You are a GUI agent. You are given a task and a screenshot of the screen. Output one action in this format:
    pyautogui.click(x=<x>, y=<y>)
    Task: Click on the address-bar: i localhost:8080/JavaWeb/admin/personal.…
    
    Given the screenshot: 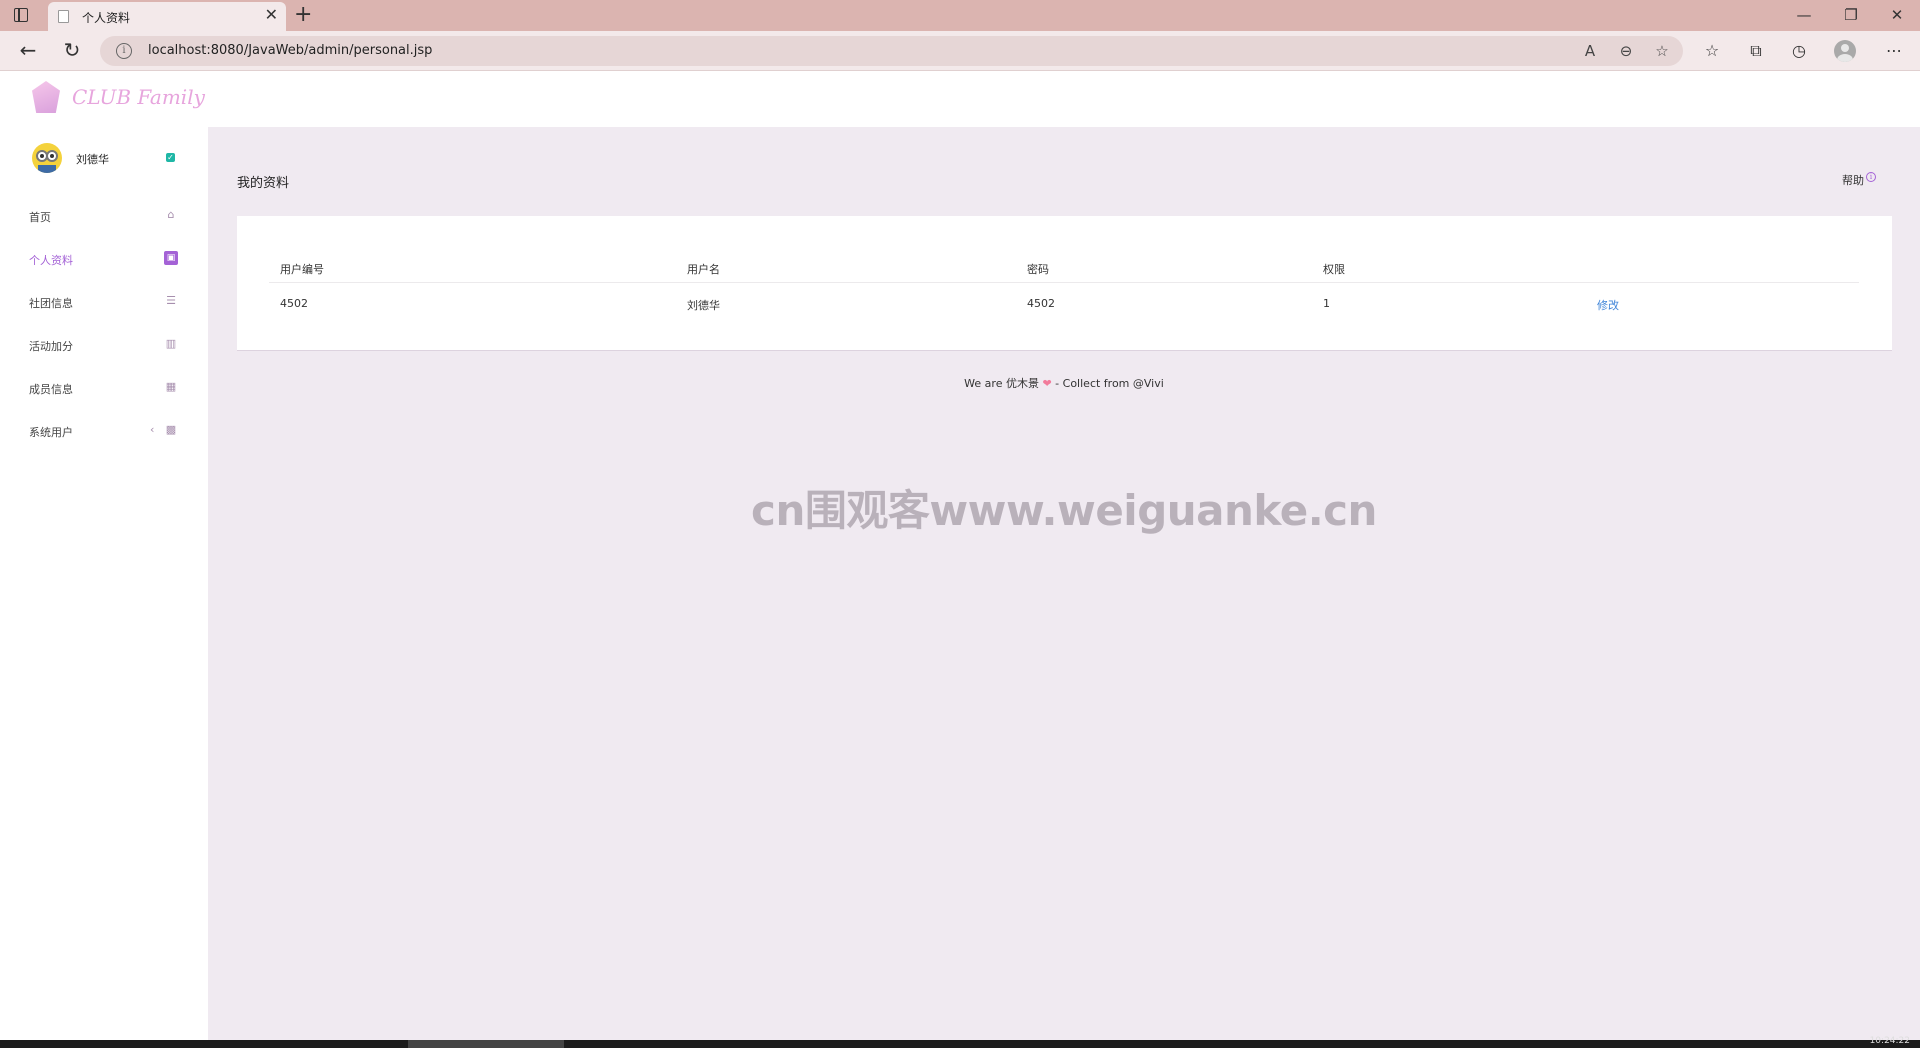 What is the action you would take?
    pyautogui.click(x=891, y=51)
    